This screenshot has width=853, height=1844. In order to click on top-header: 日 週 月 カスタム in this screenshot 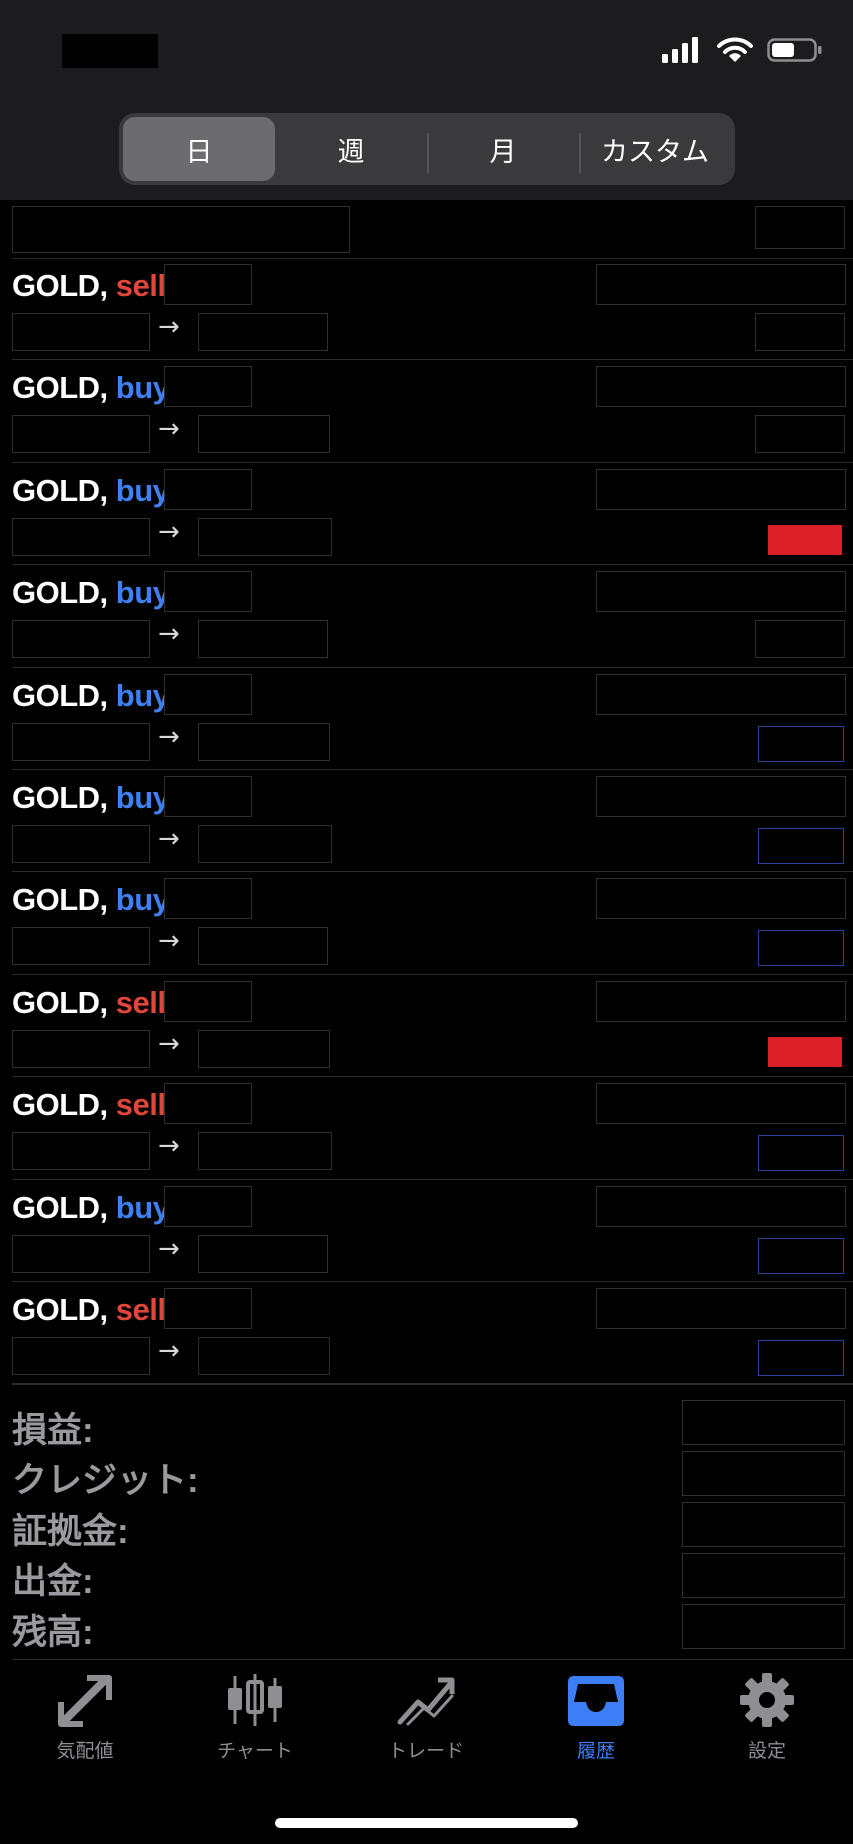, I will do `click(426, 100)`.